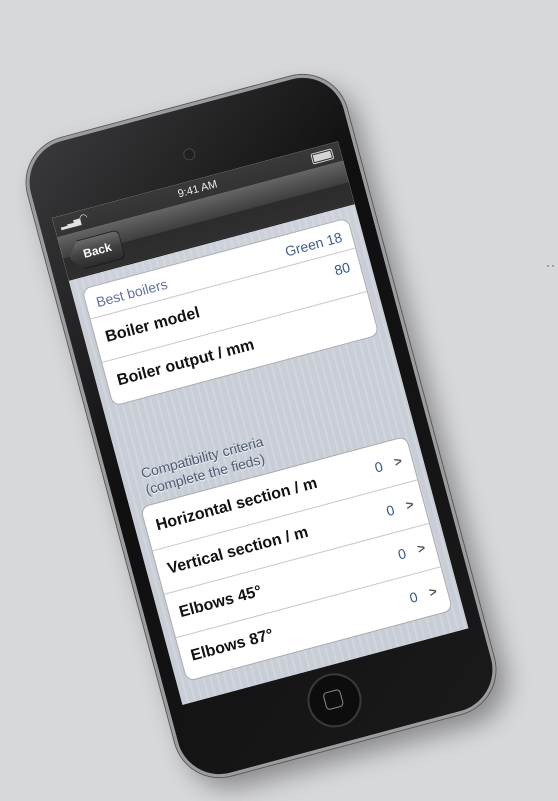  I want to click on home-square-icon, so click(333, 699).